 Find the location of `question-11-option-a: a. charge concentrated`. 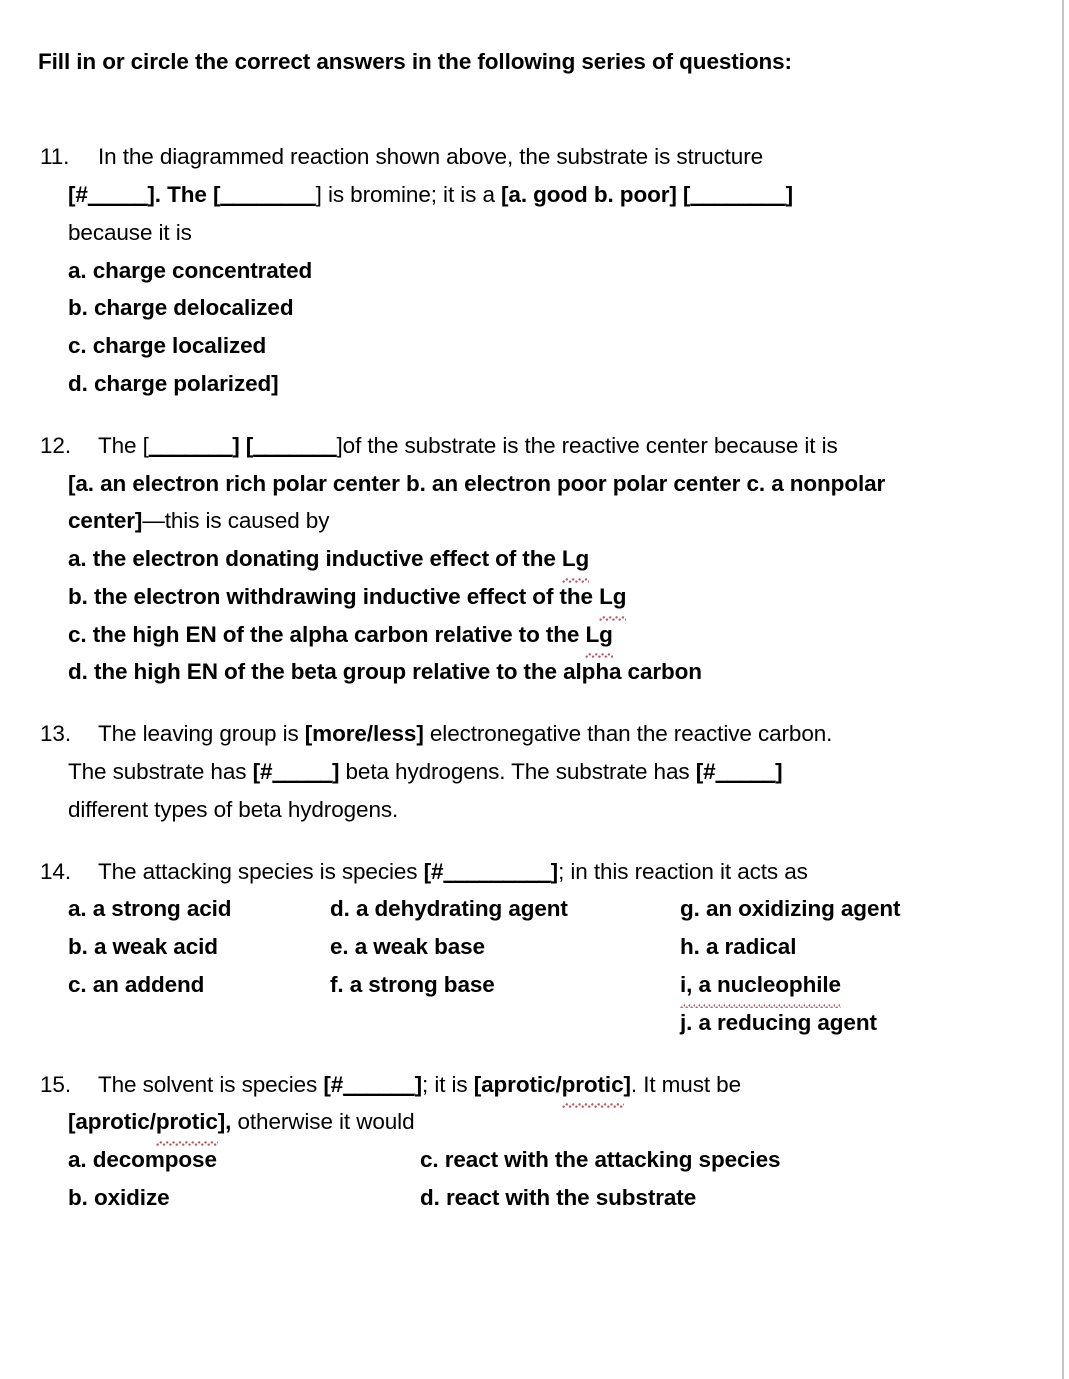

question-11-option-a: a. charge concentrated is located at coordinates (554, 271).